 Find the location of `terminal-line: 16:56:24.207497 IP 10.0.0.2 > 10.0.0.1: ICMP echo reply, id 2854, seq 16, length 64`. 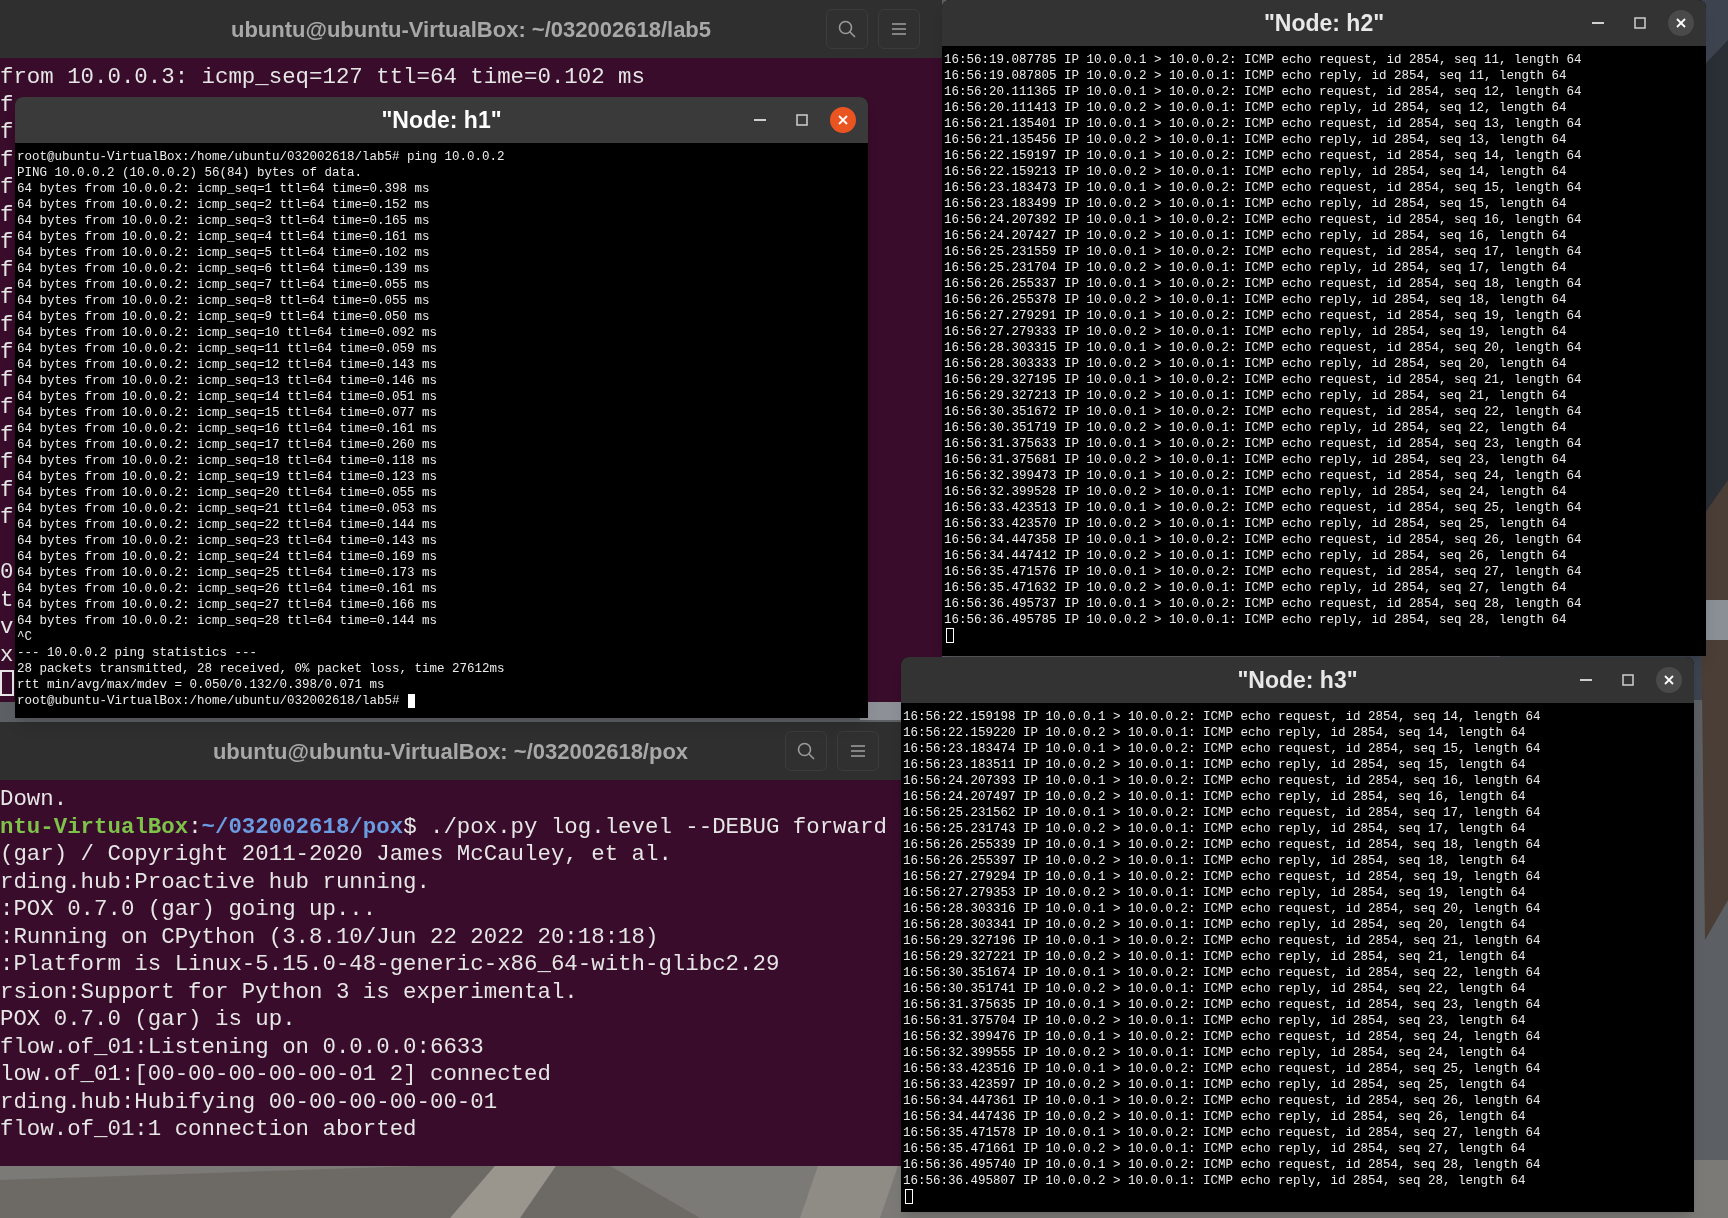

terminal-line: 16:56:24.207497 IP 10.0.0.2 > 10.0.0.1: ICMP echo reply, id 2854, seq 16, length 64 is located at coordinates (1214, 797).